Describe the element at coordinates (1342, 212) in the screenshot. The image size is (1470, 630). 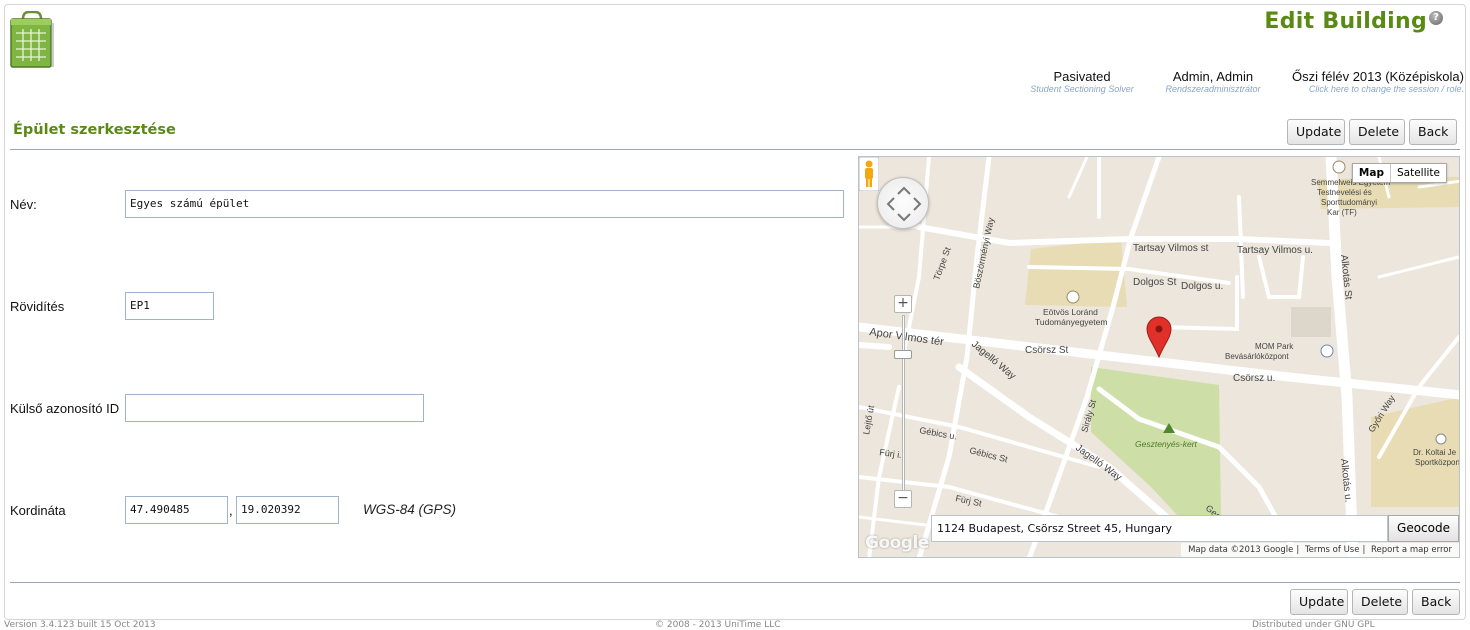
I see `map-label: Kar (TF)` at that location.